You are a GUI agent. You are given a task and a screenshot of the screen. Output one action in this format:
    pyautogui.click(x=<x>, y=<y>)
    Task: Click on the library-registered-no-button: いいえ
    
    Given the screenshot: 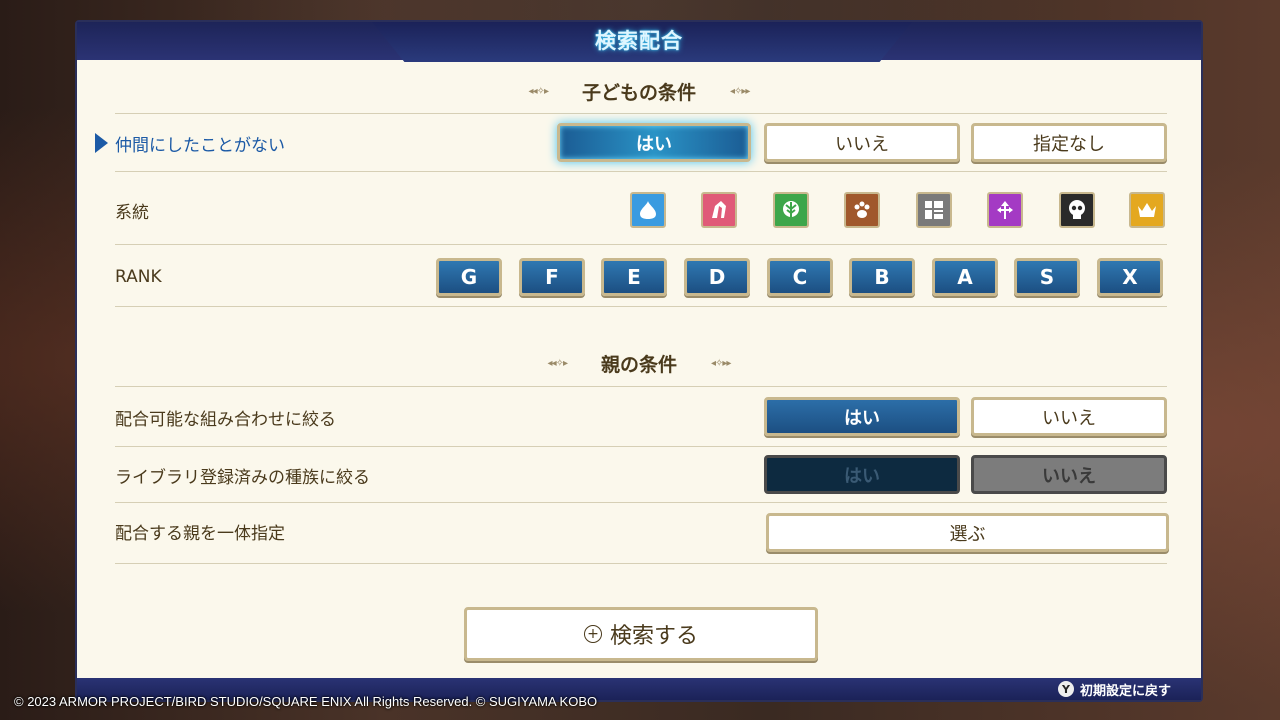 What is the action you would take?
    pyautogui.click(x=1069, y=474)
    